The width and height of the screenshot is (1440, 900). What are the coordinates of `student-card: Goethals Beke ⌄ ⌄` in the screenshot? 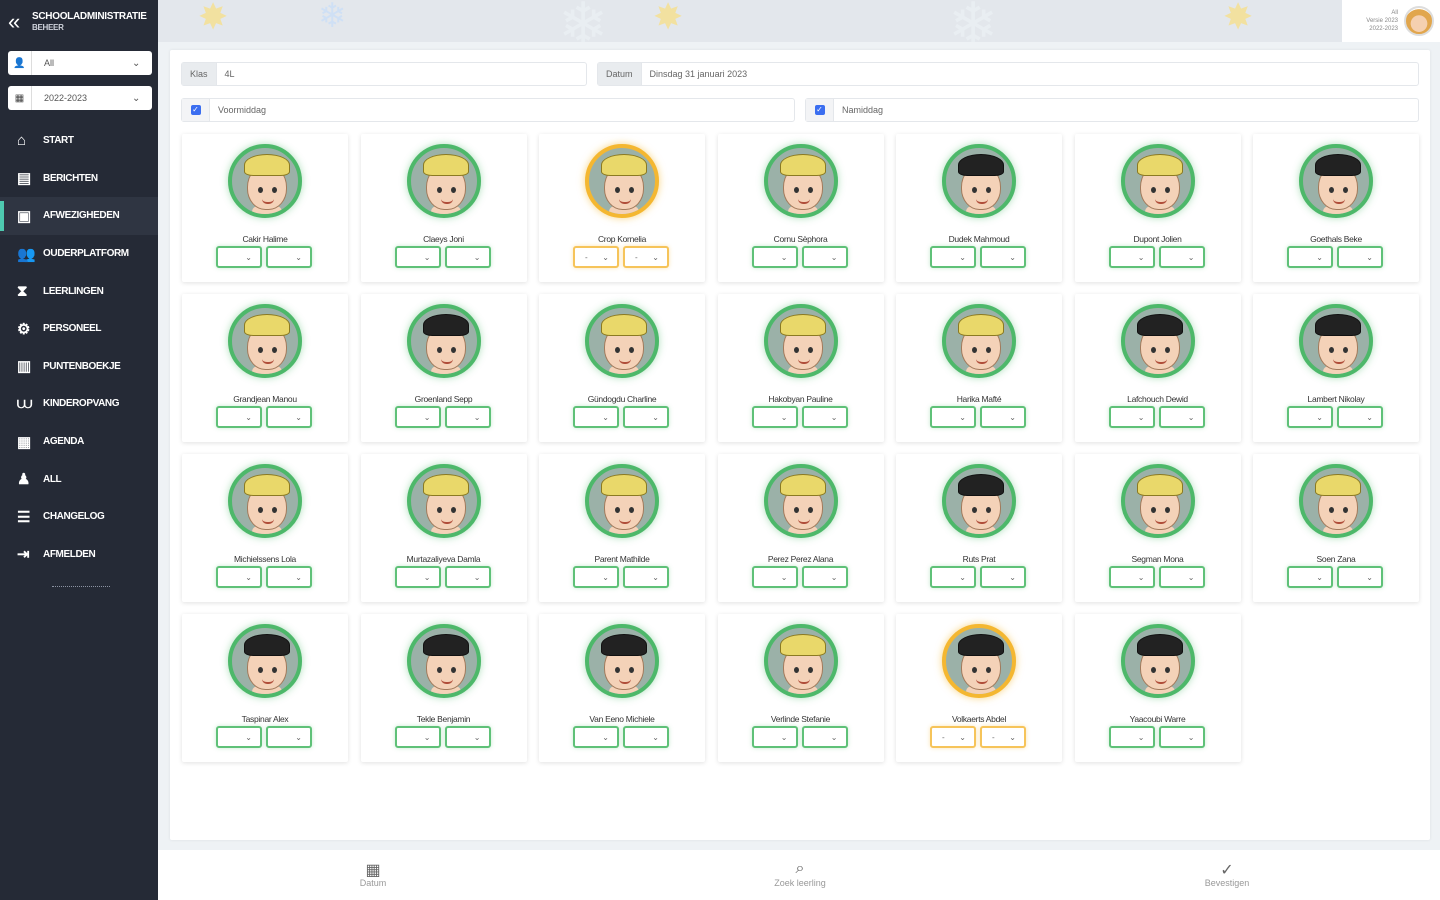 It's located at (1336, 208).